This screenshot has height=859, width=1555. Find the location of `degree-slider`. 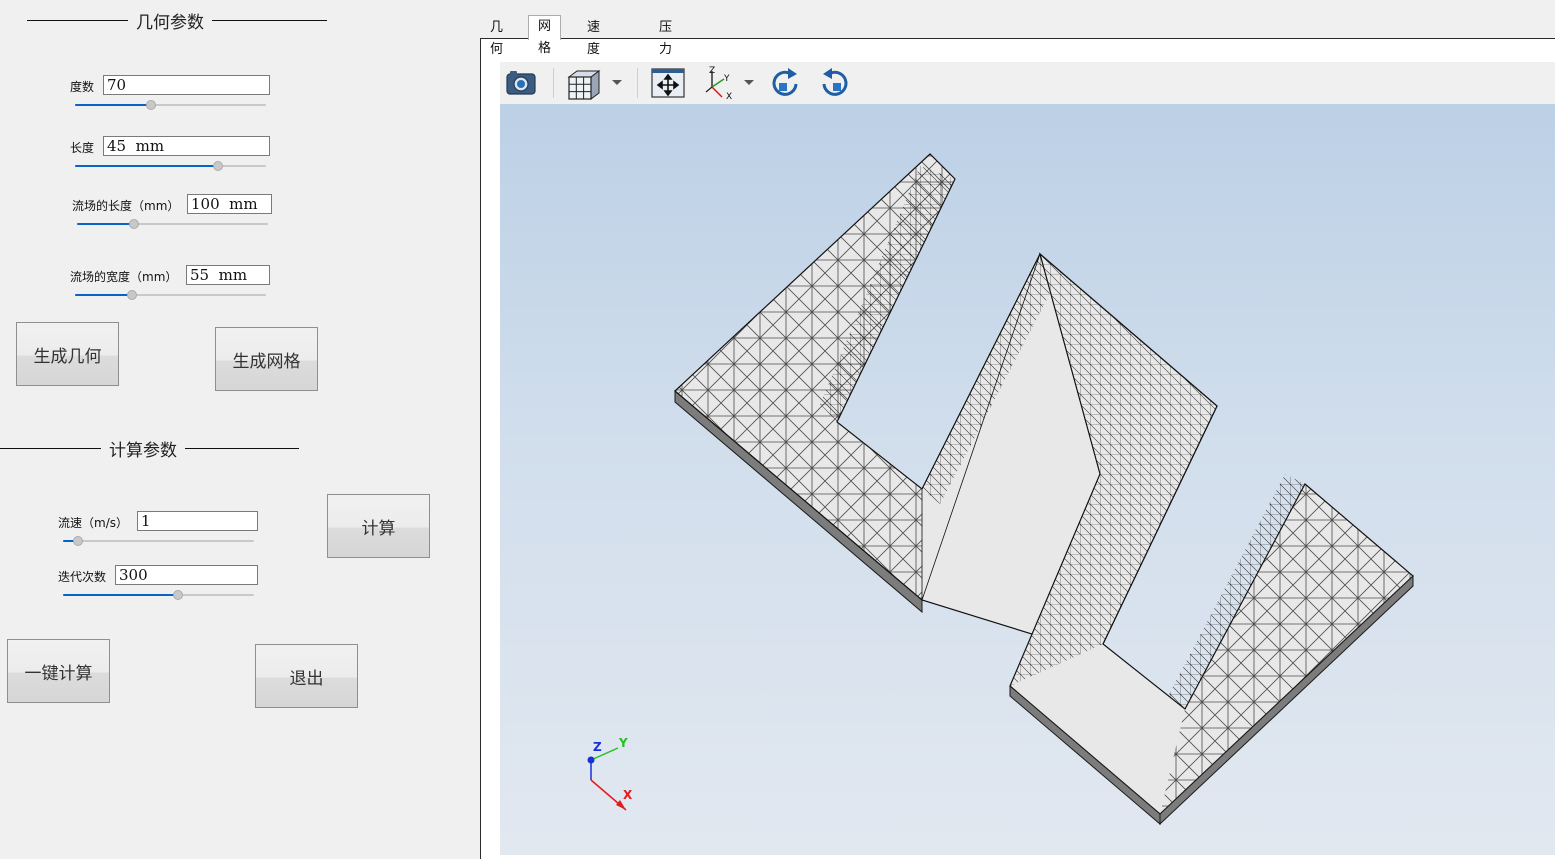

degree-slider is located at coordinates (170, 105).